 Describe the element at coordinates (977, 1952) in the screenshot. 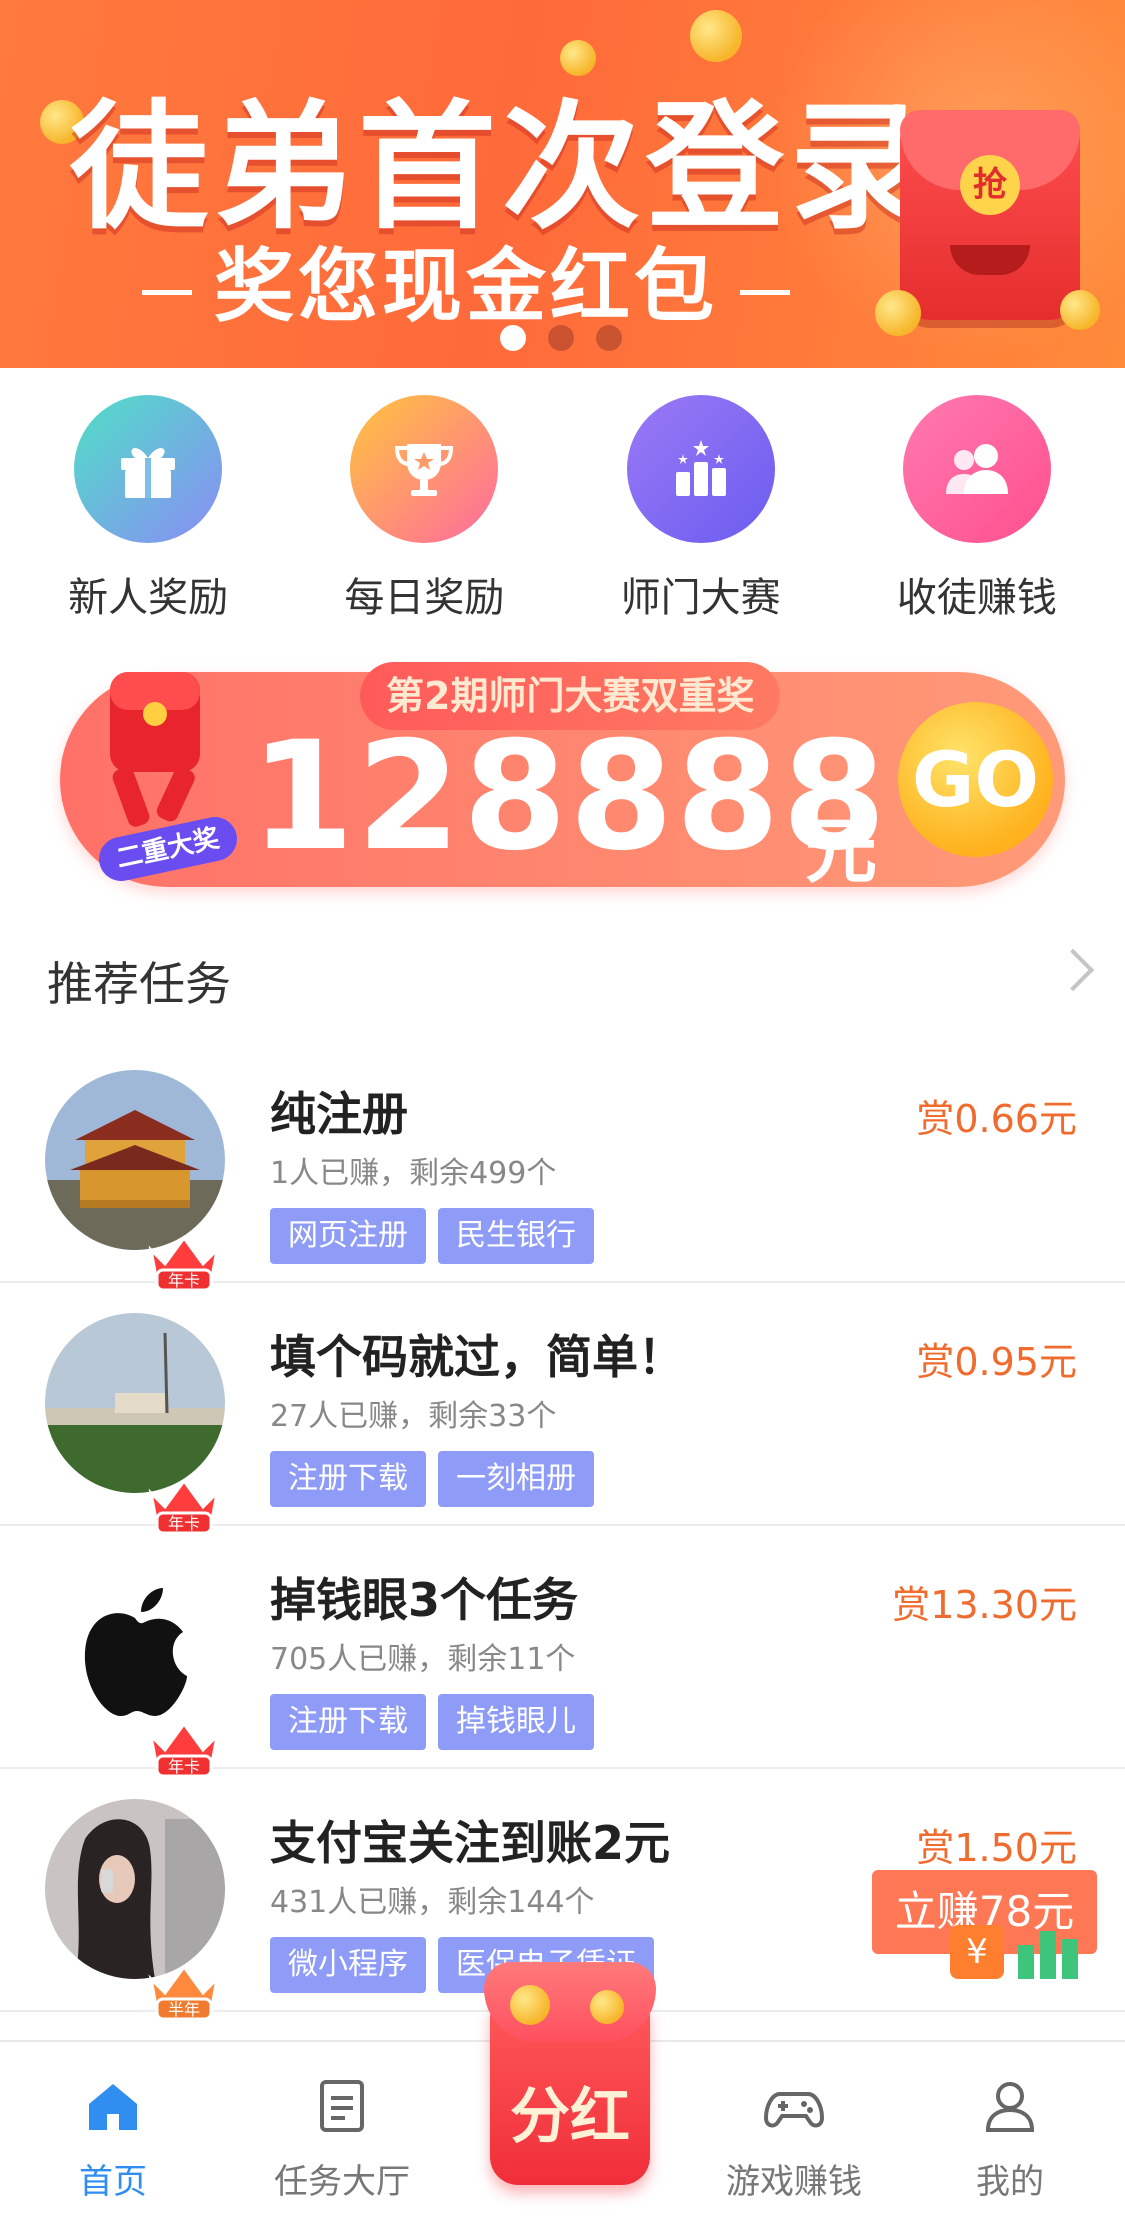

I see `yen-icon: ¥` at that location.